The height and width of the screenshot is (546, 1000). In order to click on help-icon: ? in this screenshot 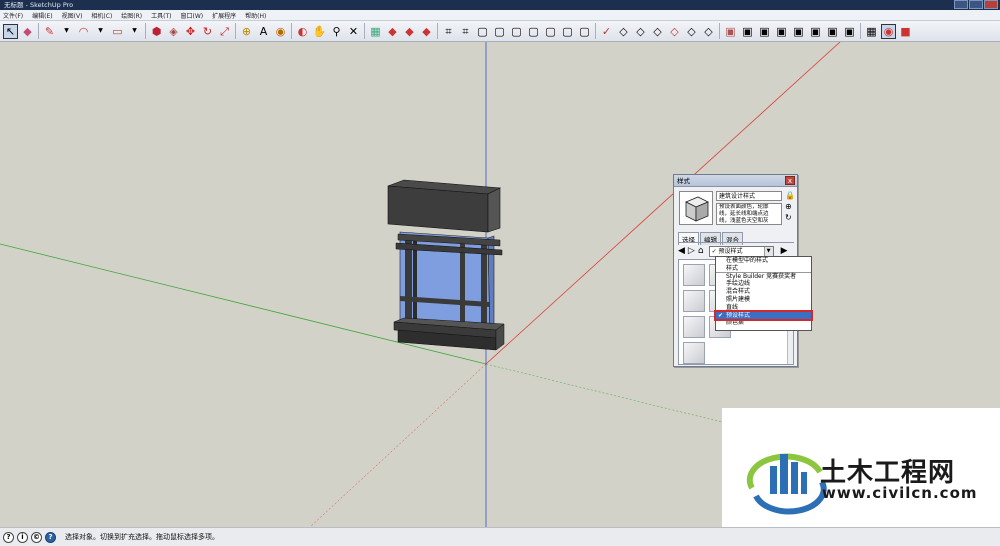, I will do `click(8, 537)`.